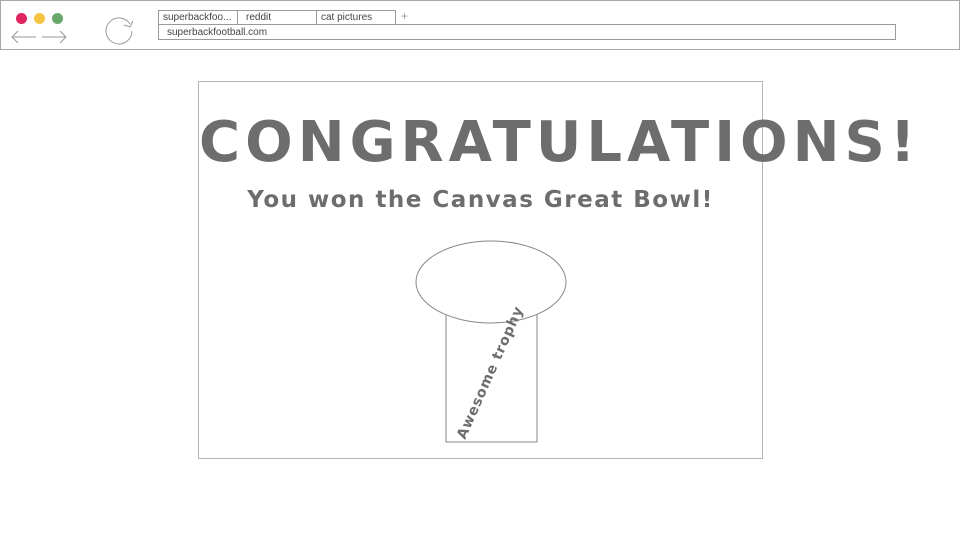  I want to click on tab-reddit: reddit, so click(277, 17).